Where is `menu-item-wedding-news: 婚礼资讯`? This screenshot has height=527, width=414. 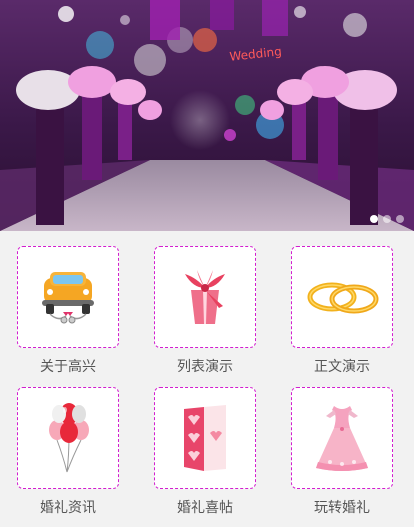
menu-item-wedding-news: 婚礼资讯 is located at coordinates (68, 452).